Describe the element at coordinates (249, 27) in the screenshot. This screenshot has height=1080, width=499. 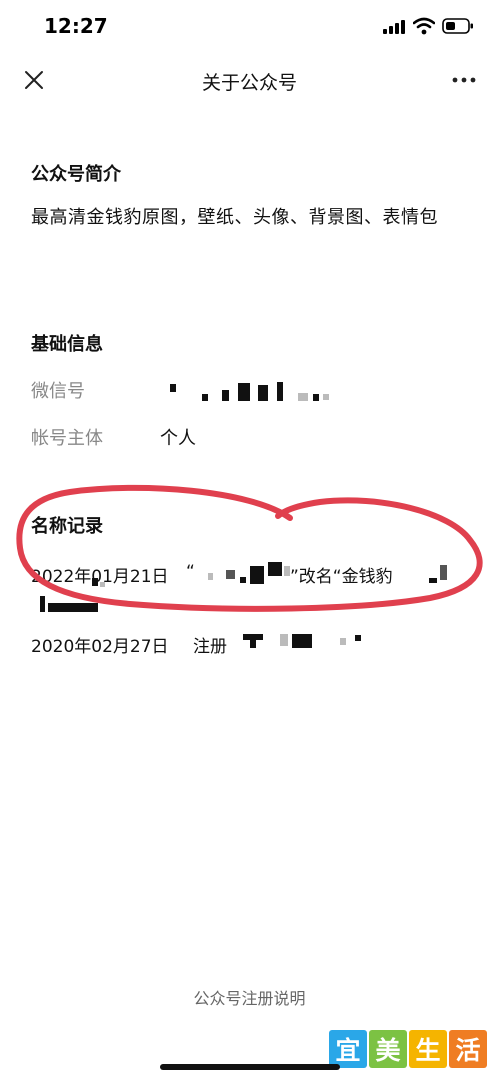
I see `status-bar: 12:27` at that location.